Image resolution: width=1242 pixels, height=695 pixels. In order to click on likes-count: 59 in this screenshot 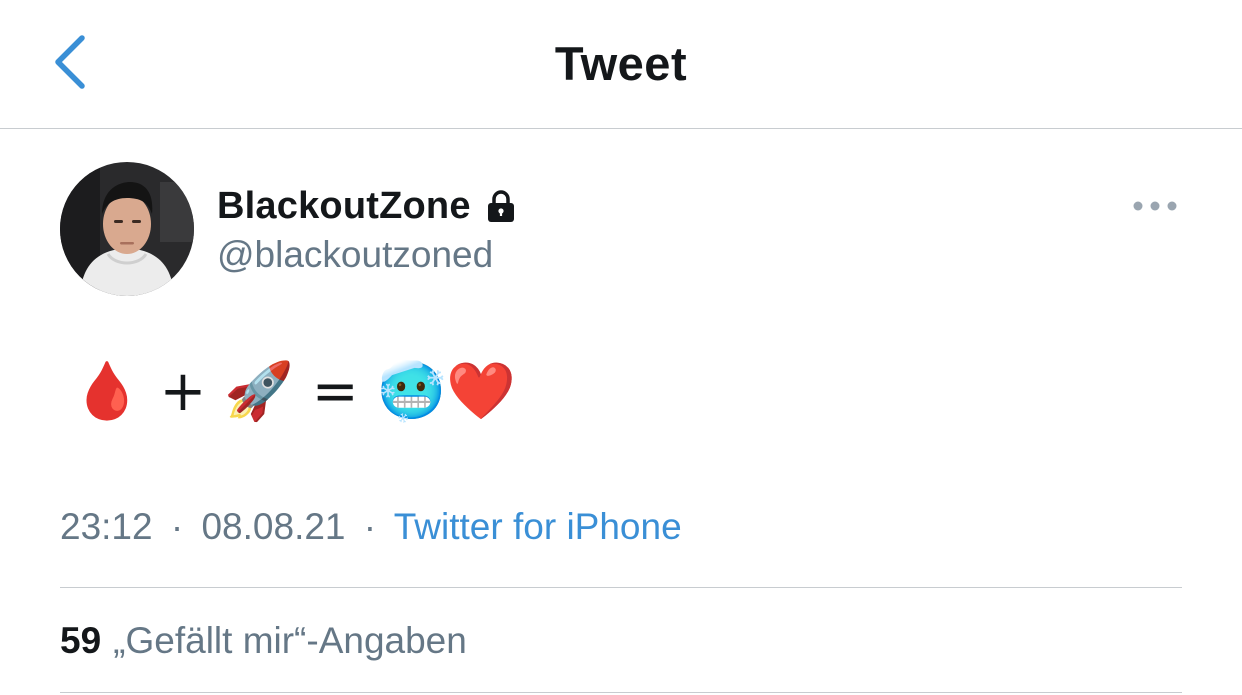, I will do `click(81, 640)`.